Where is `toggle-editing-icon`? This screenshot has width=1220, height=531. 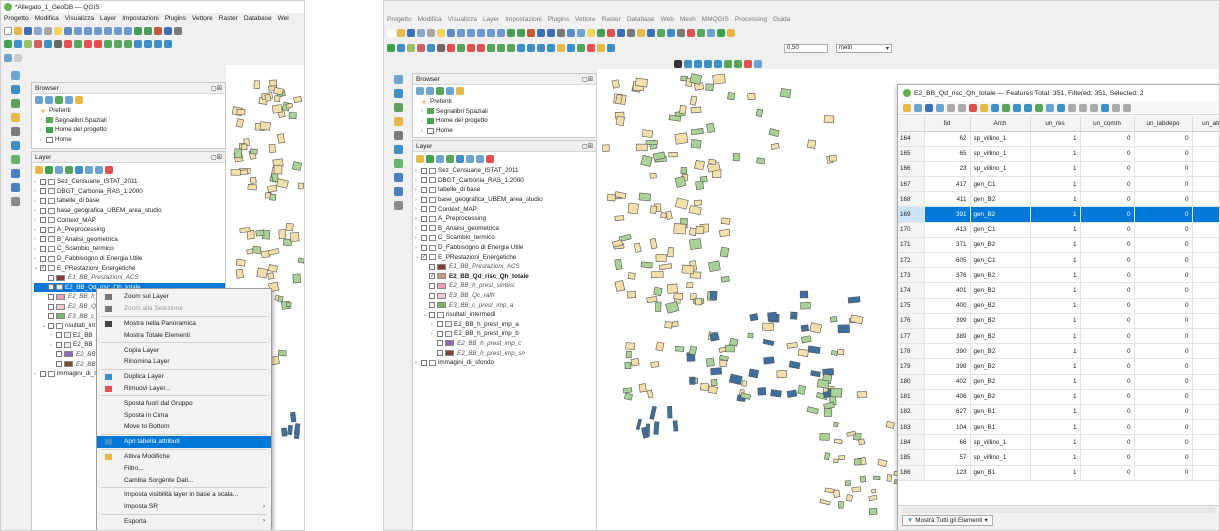
toggle-editing-icon is located at coordinates (907, 107).